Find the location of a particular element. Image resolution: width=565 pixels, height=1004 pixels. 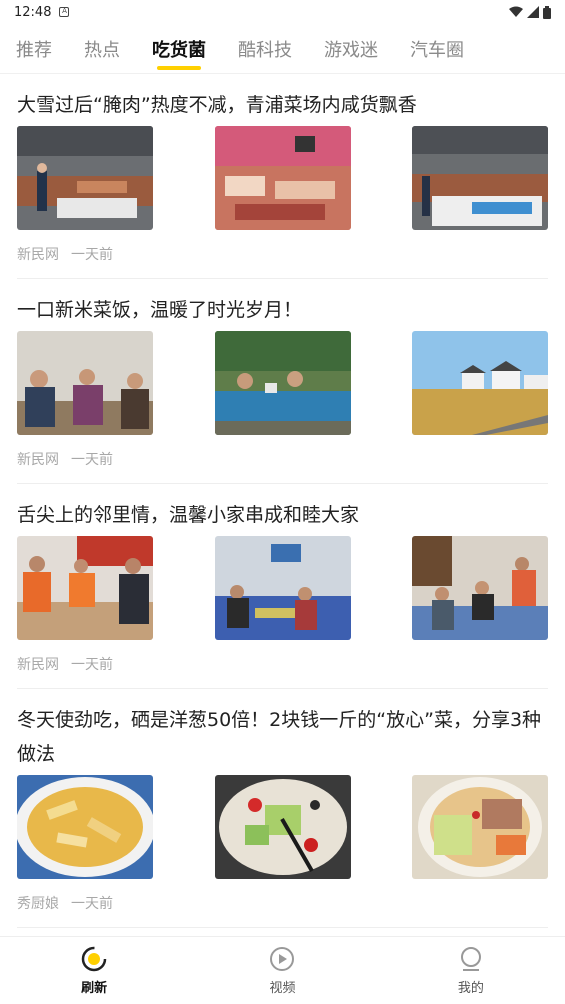

tab-label: 汽车圈 is located at coordinates (437, 50).